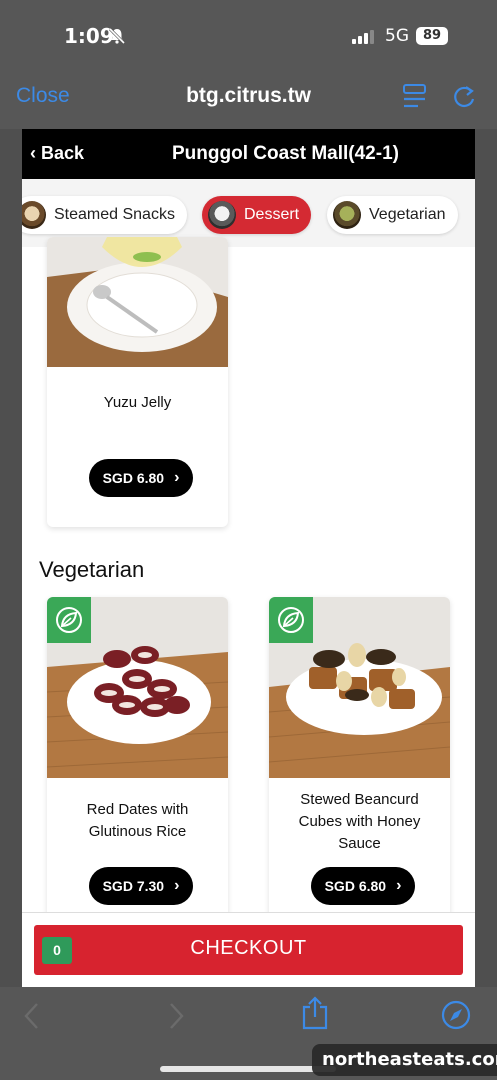  Describe the element at coordinates (285, 153) in the screenshot. I see `store-title: Punggol Coast Mall(42-1)` at that location.